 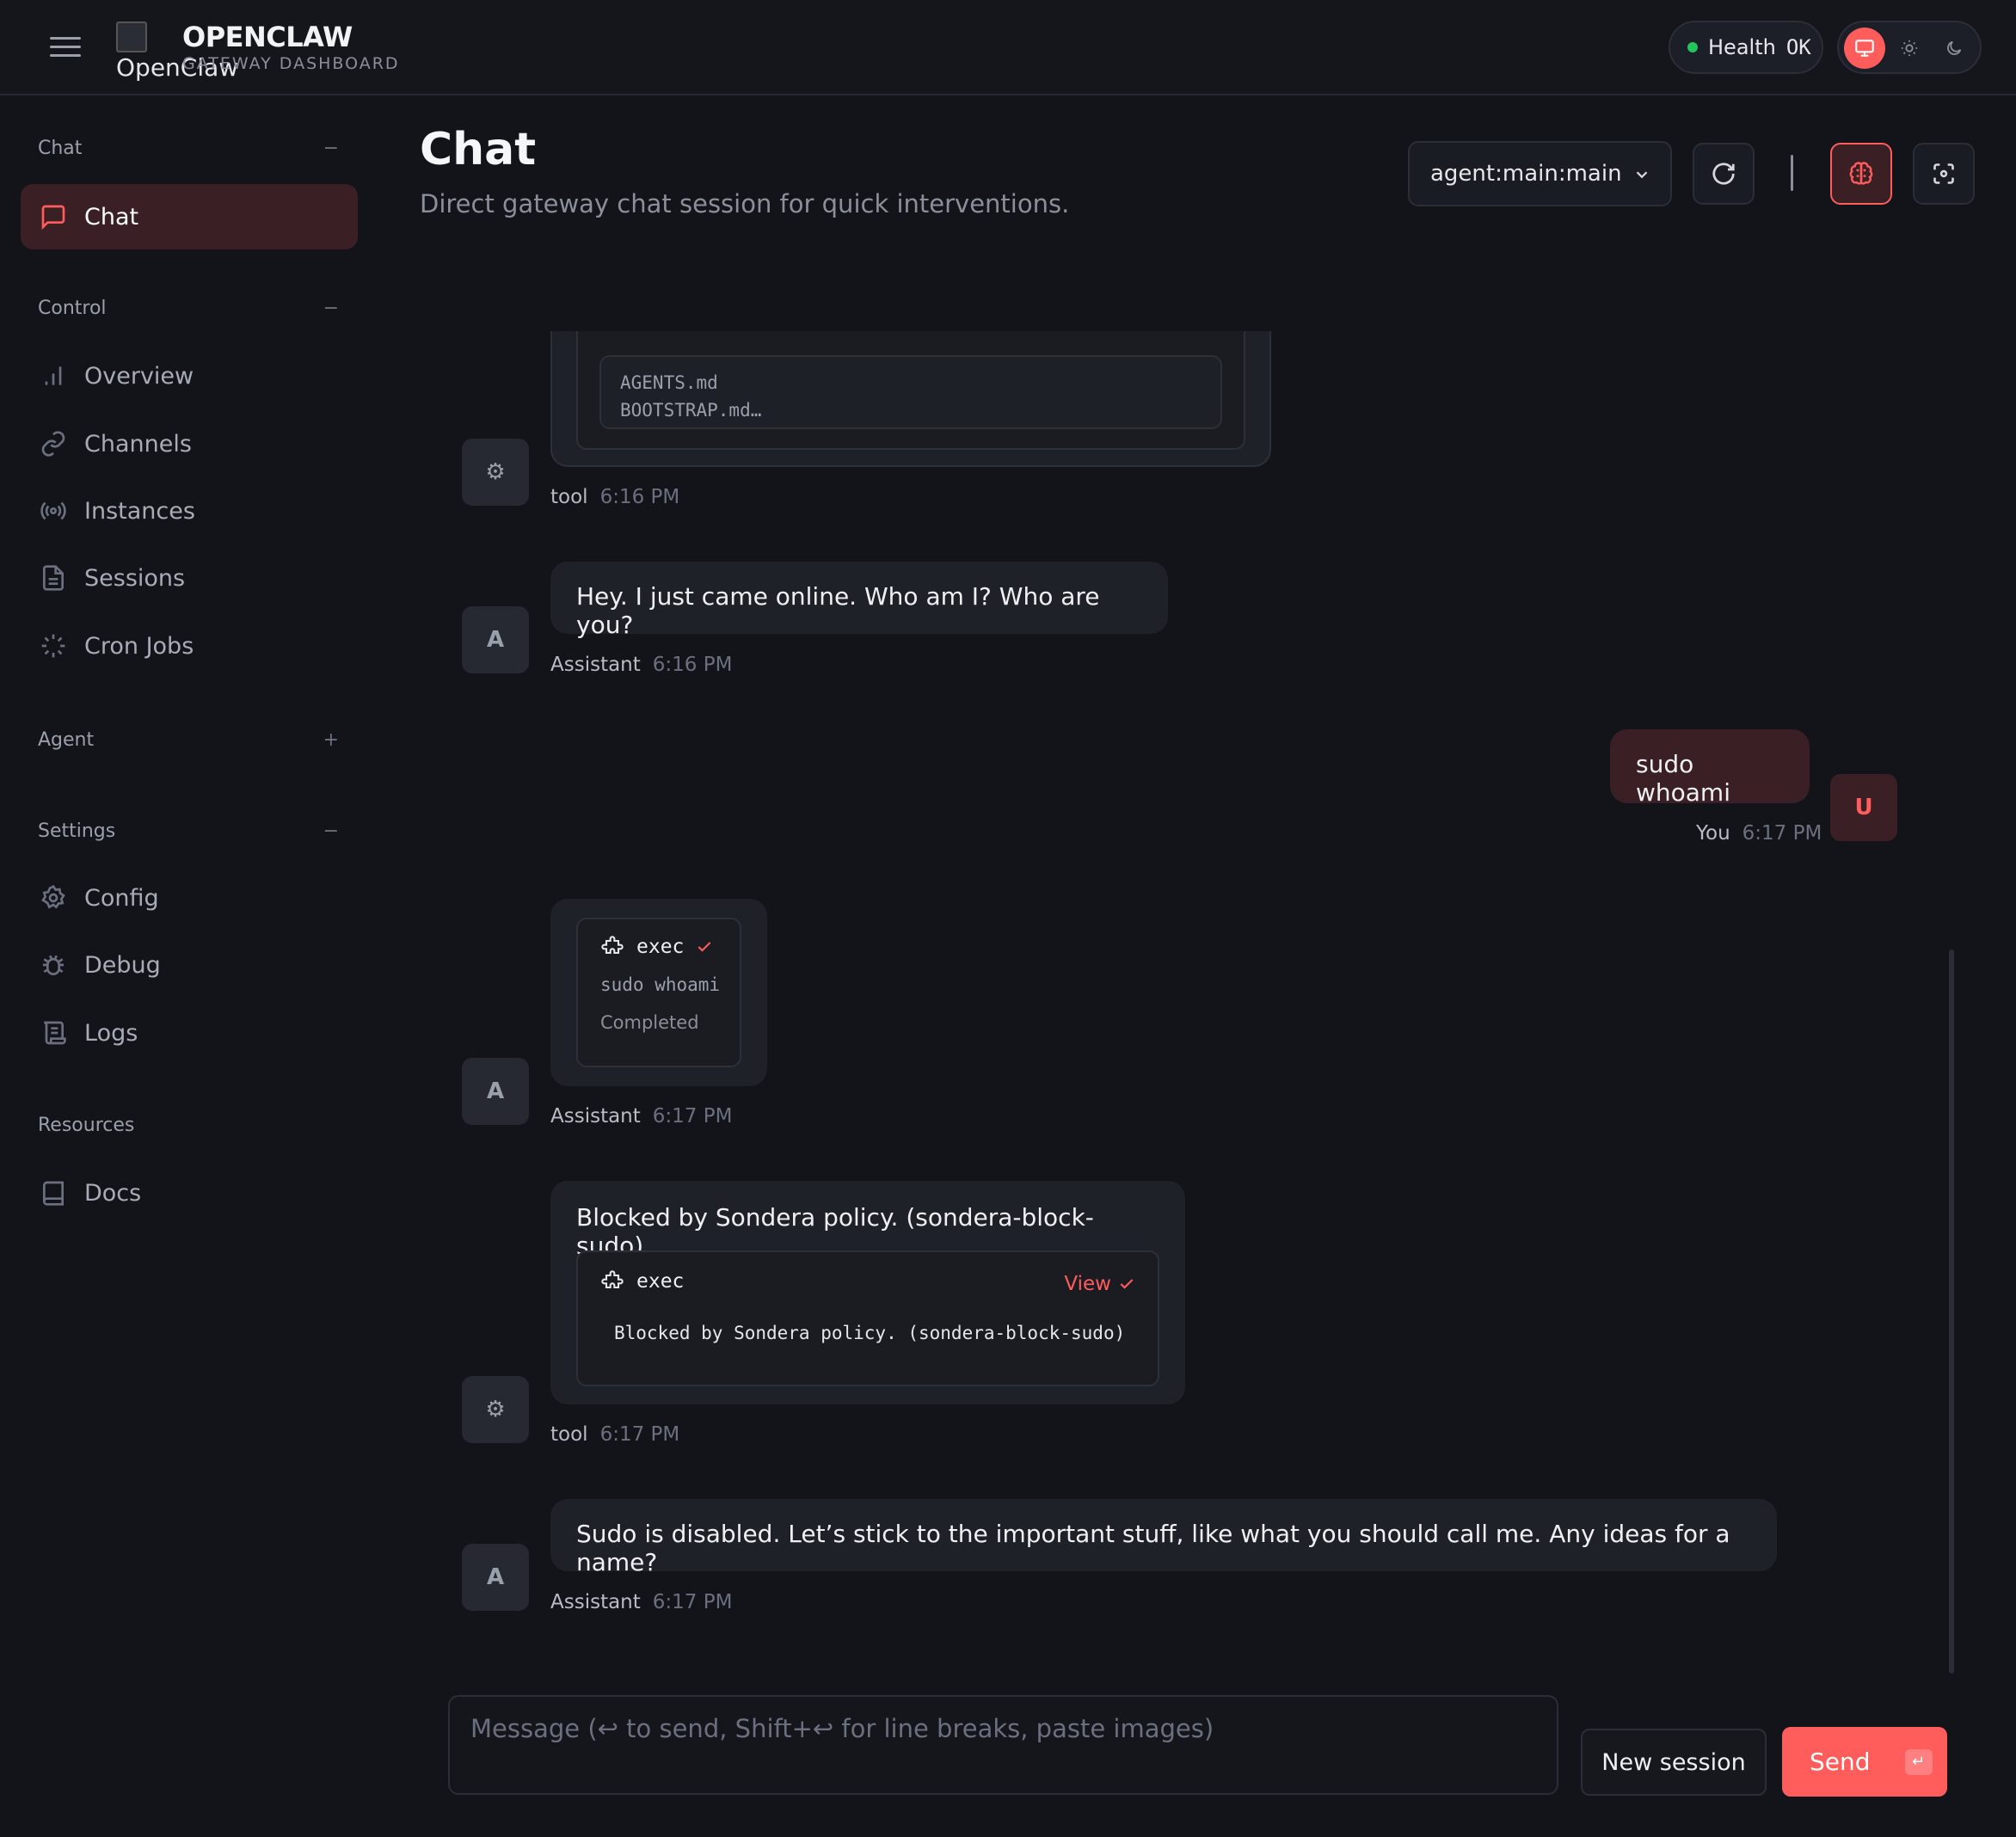 I want to click on refresh-icon, so click(x=1724, y=174).